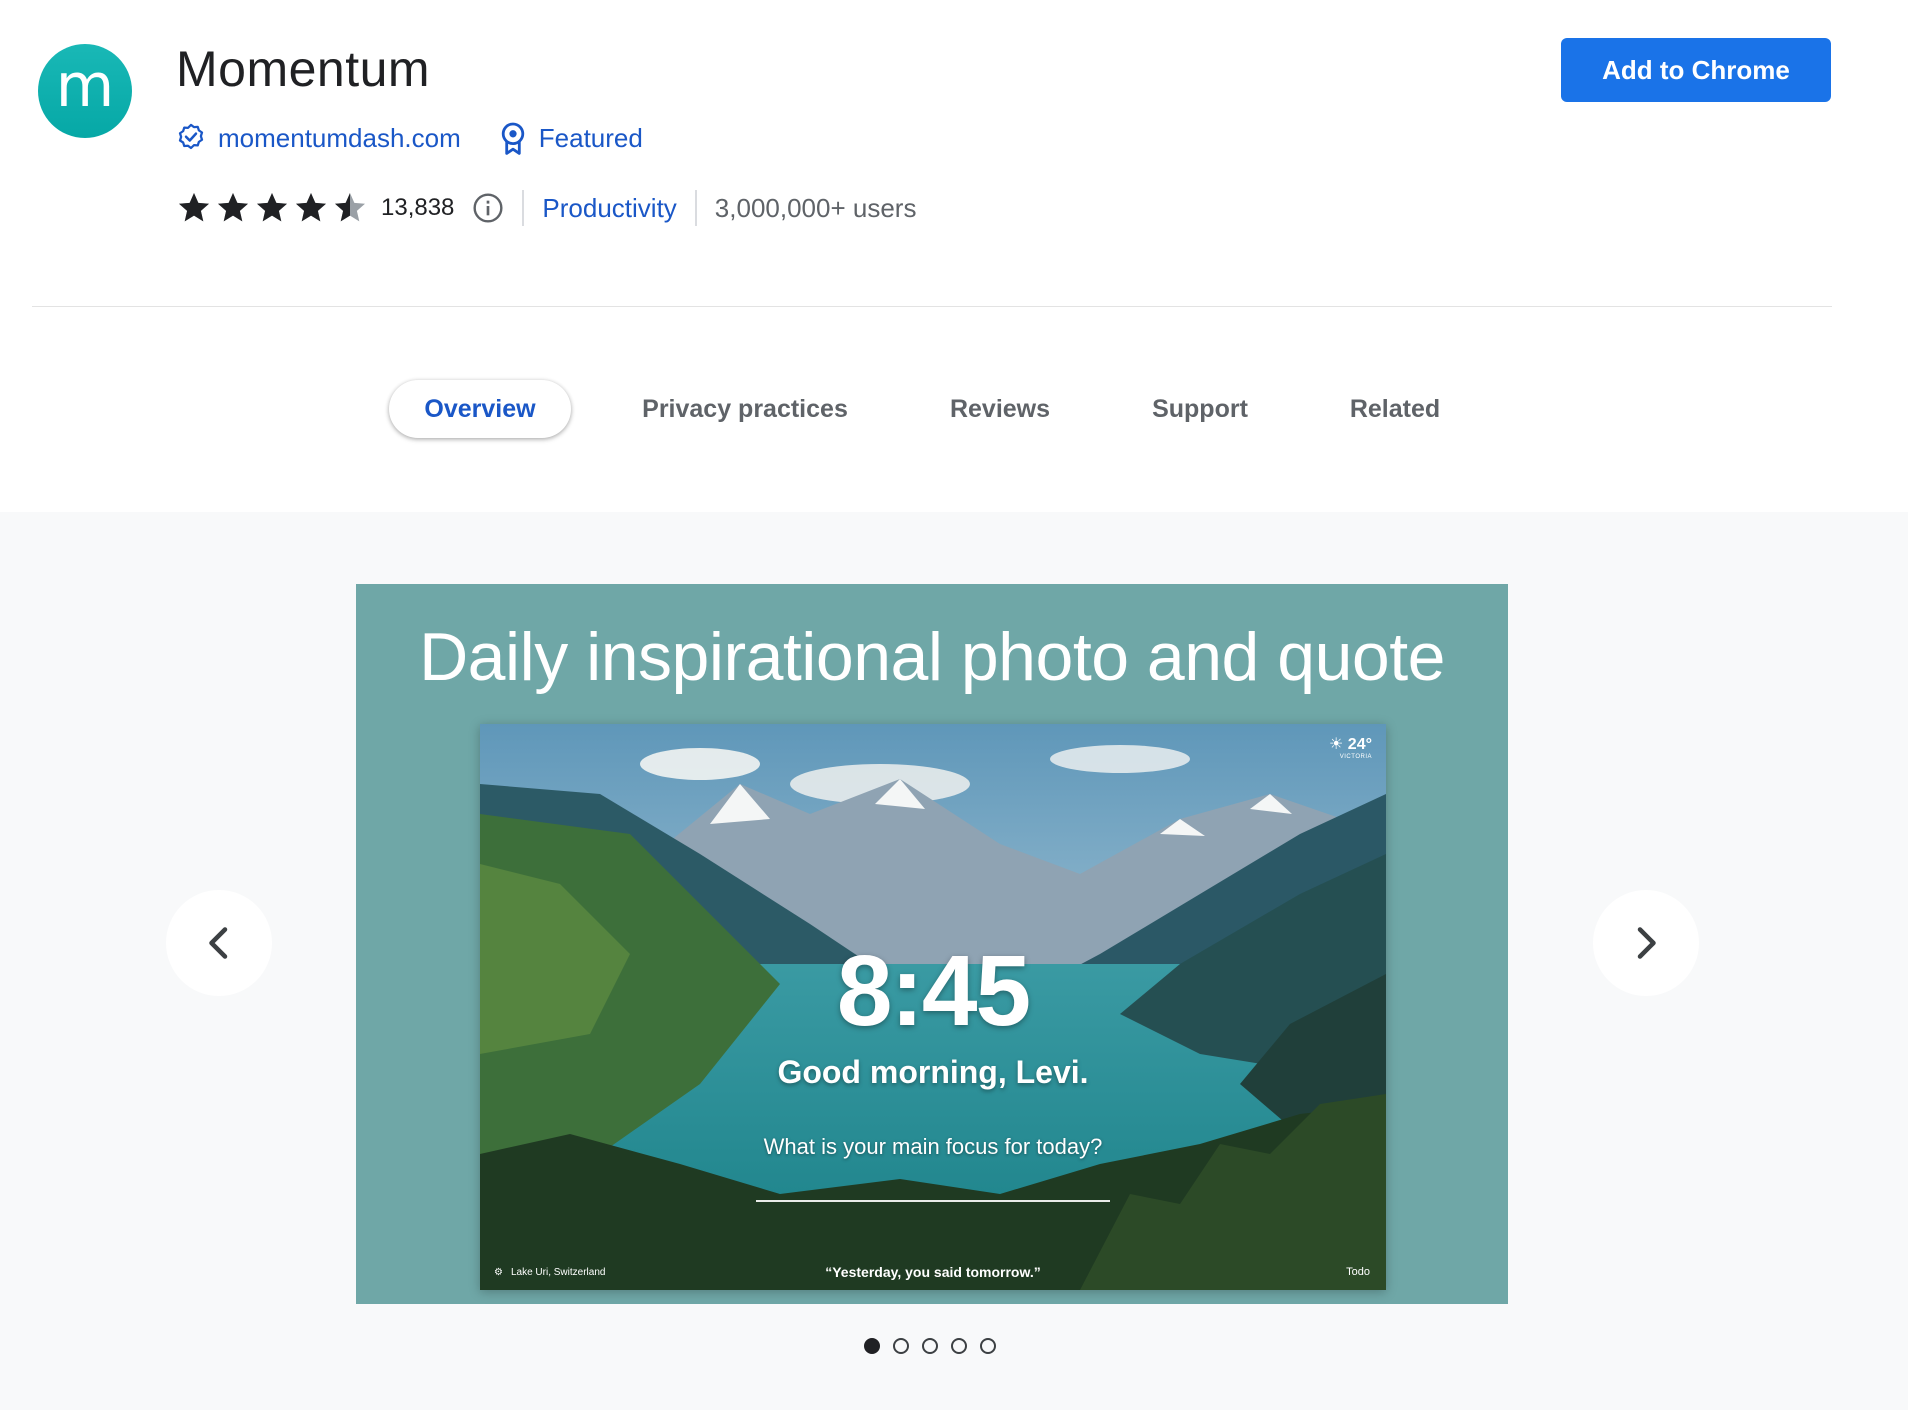  Describe the element at coordinates (815, 207) in the screenshot. I see `user-count: 3,000,000+ users` at that location.